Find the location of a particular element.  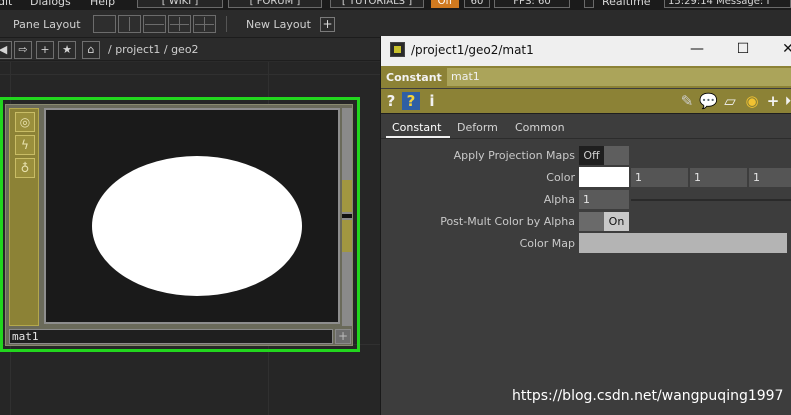

python-icon: ◉ is located at coordinates (752, 101).